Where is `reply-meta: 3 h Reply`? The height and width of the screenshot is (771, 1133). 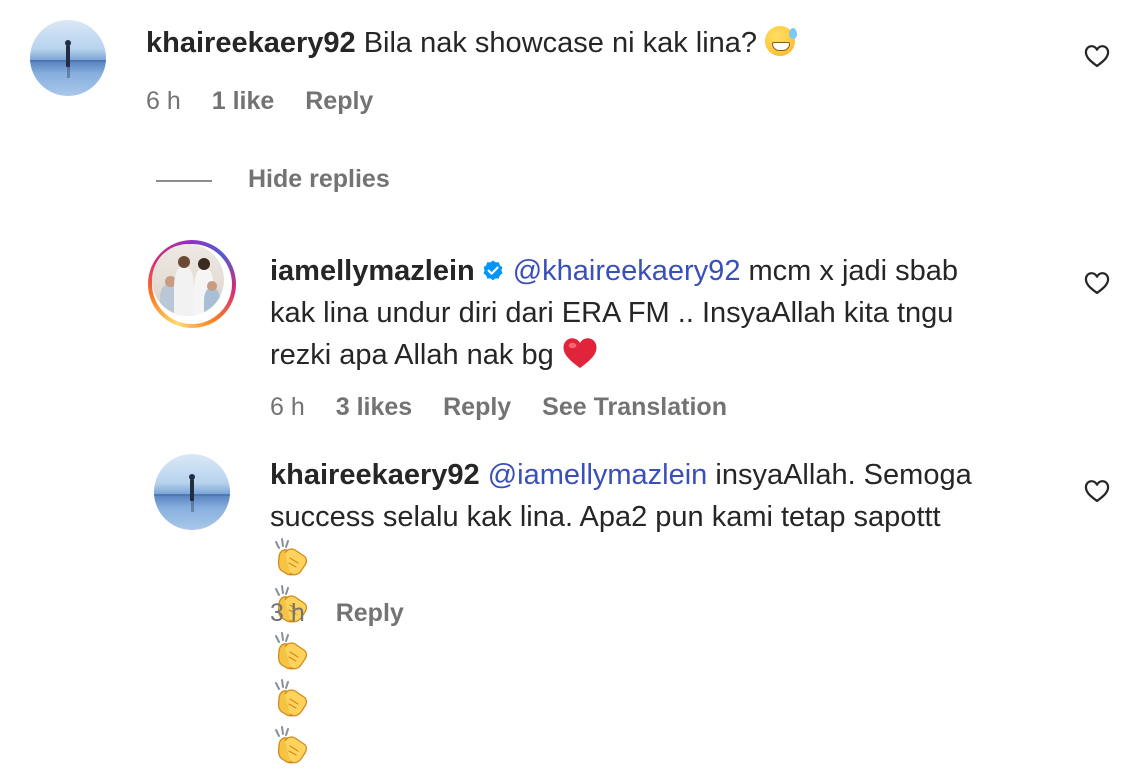 reply-meta: 3 h Reply is located at coordinates (349, 613).